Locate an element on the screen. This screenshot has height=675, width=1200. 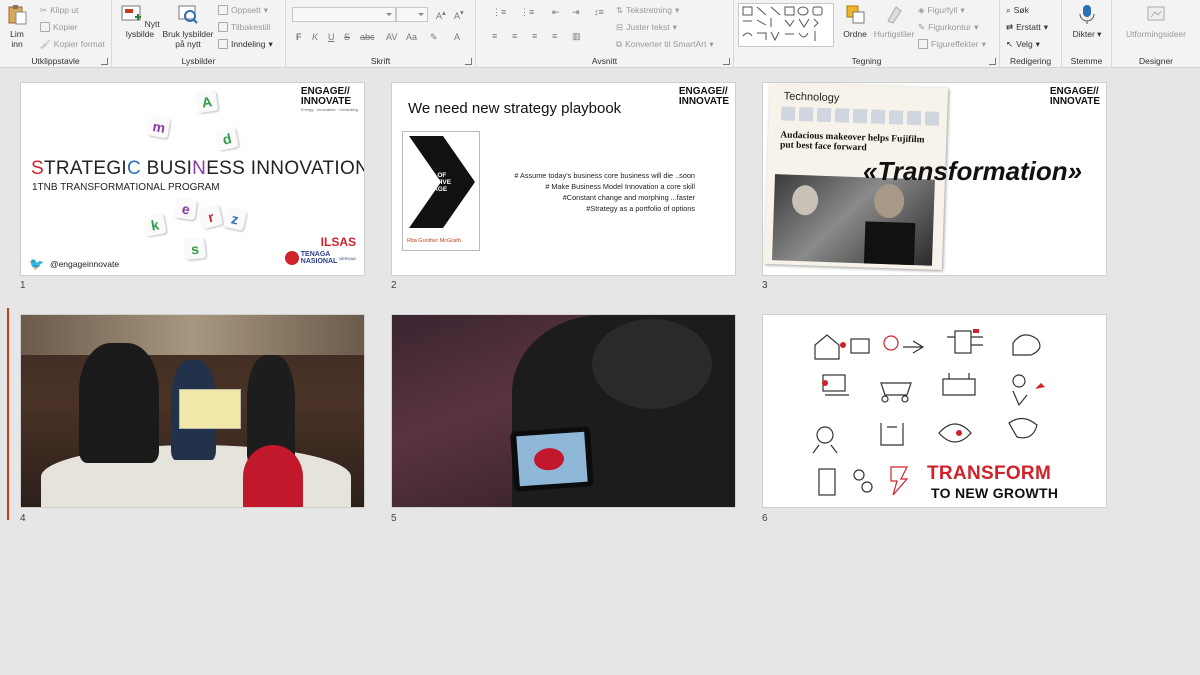
reuse-slides-button: Bruk lysbilder på nytt is located at coordinates (188, 26).